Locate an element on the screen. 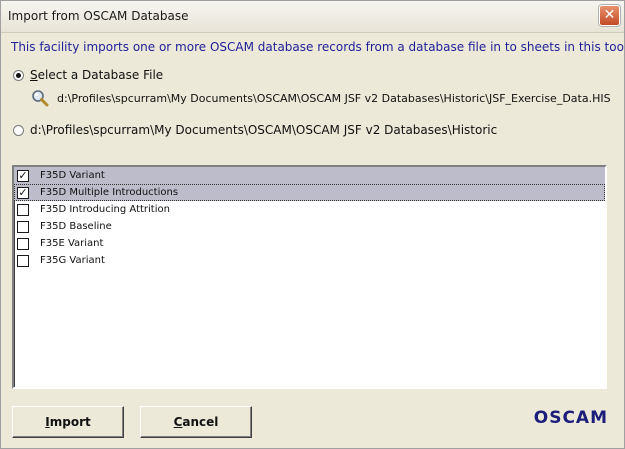 The image size is (625, 449). record-item: ✓ F35D Multiple Introductions is located at coordinates (309, 192).